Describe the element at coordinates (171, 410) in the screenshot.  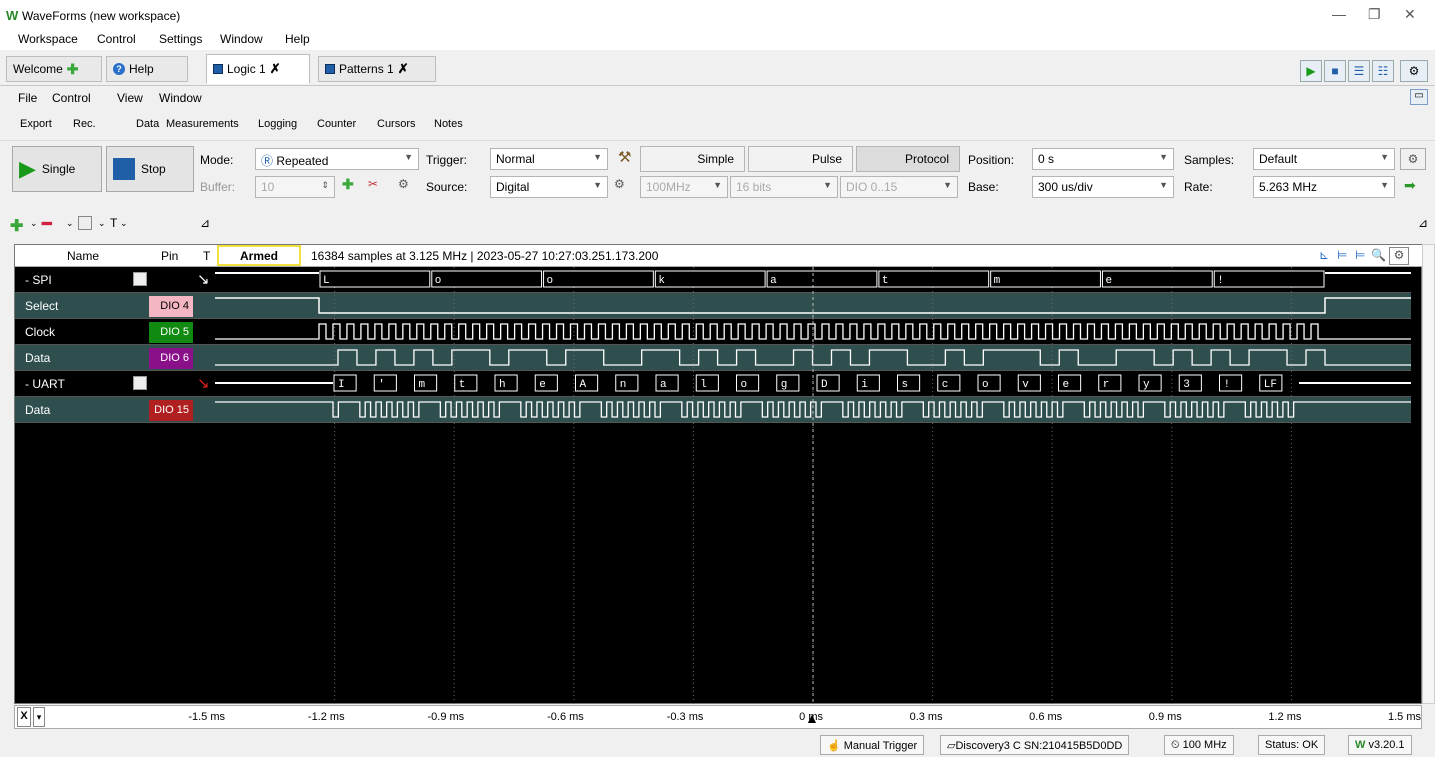
I see `pin-badge: DIO 15` at that location.